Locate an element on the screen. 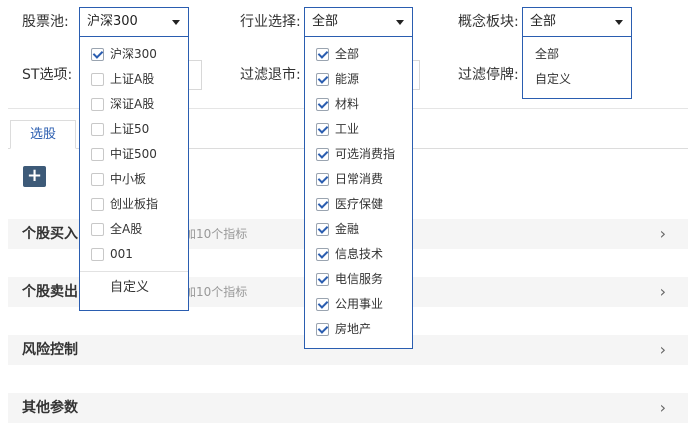 This screenshot has height=432, width=696. section-title: 个股卖出 is located at coordinates (50, 292).